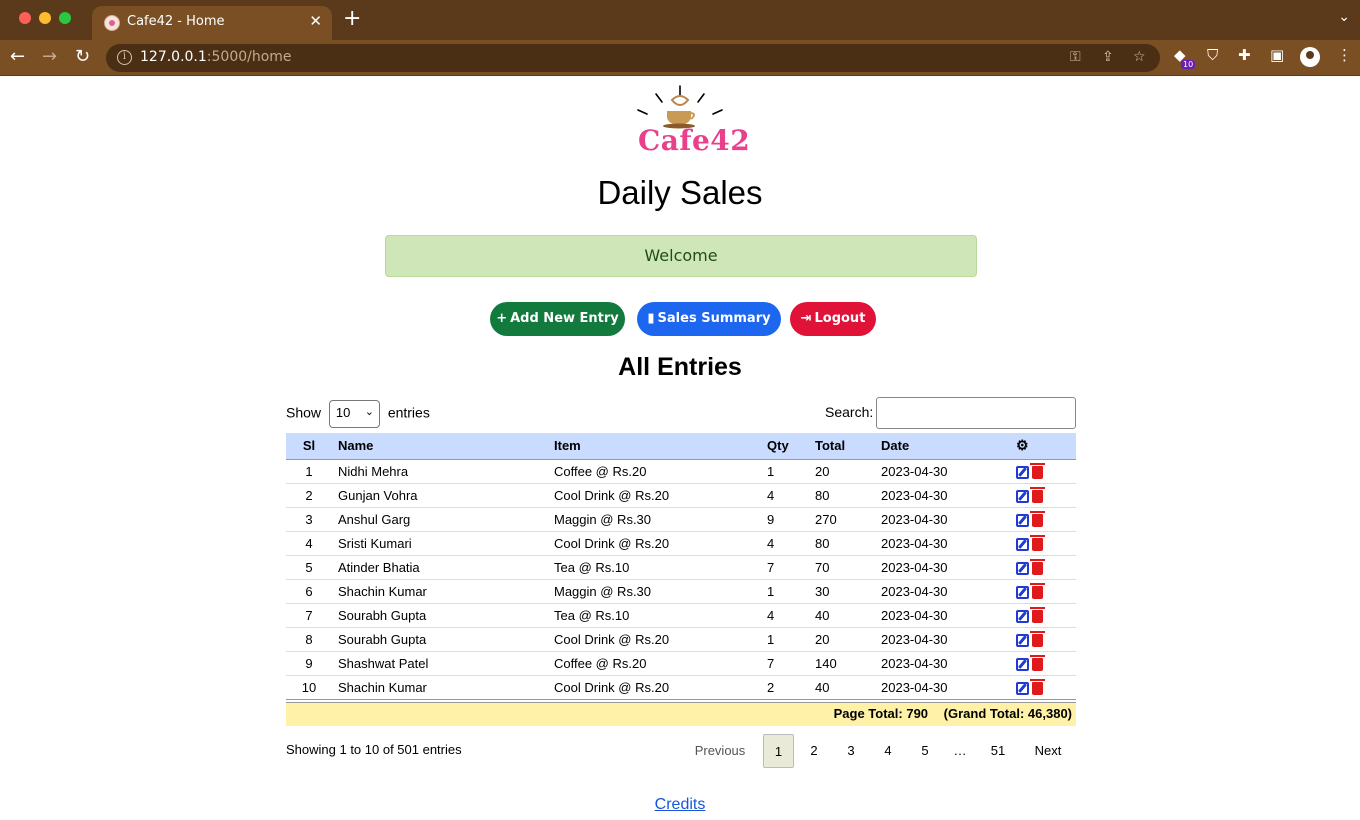  Describe the element at coordinates (440, 446) in the screenshot. I see `column-header-name: Name` at that location.